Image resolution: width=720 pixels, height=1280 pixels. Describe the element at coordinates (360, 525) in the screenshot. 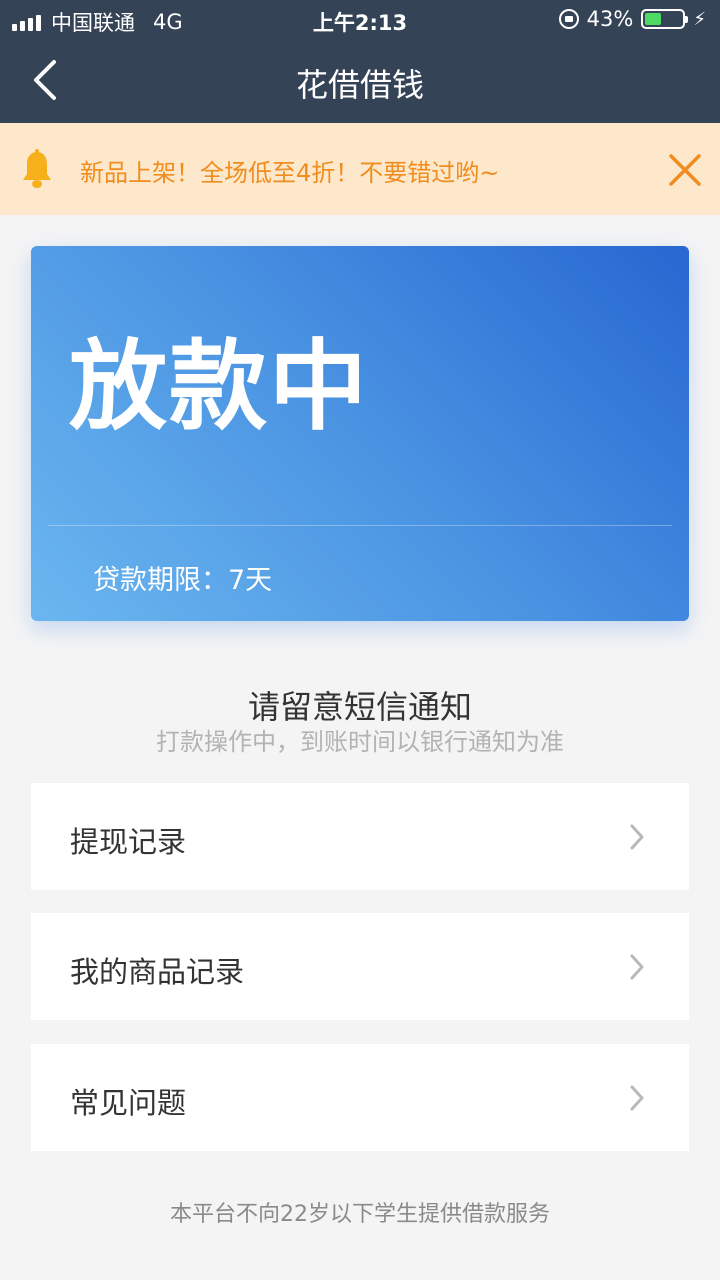

I see `card-divider` at that location.